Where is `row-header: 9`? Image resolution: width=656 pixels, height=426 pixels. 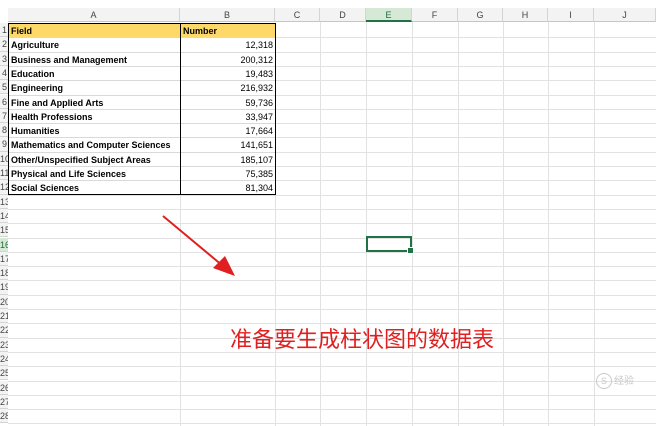 row-header: 9 is located at coordinates (4, 144).